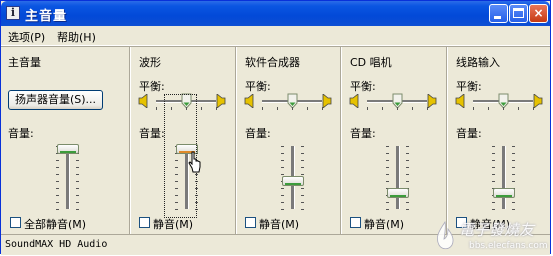  Describe the element at coordinates (275, 13) in the screenshot. I see `title-bar: i 主音量 ×` at that location.